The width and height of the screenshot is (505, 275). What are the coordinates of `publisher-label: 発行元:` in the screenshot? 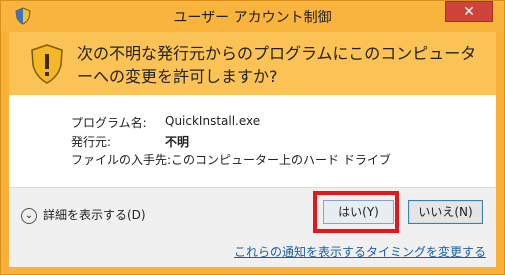 It's located at (91, 142).